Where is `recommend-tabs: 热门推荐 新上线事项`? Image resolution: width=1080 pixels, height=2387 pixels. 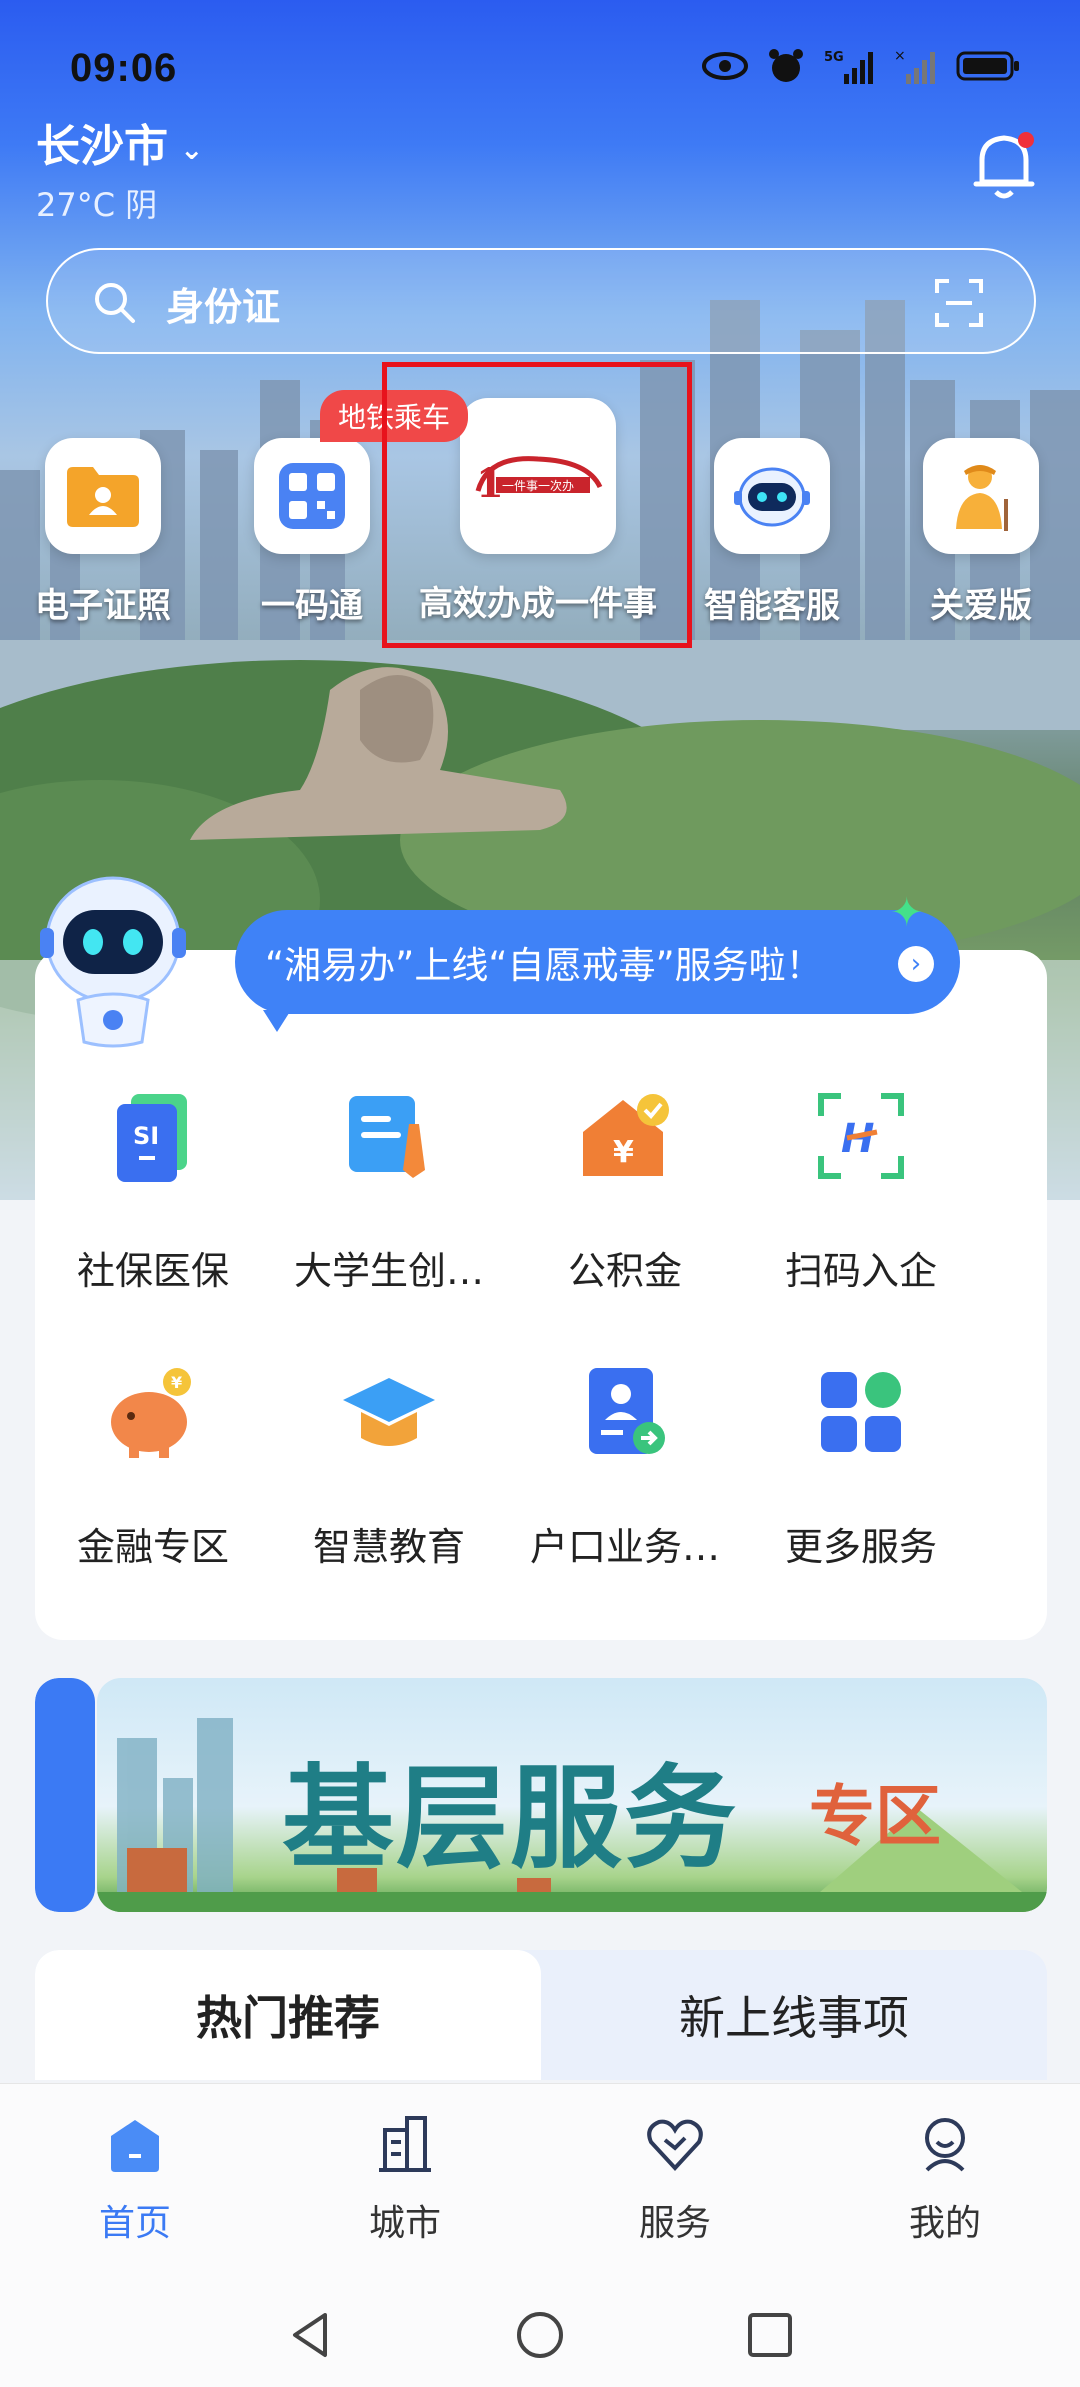
recommend-tabs: 热门推荐 新上线事项 is located at coordinates (541, 2015).